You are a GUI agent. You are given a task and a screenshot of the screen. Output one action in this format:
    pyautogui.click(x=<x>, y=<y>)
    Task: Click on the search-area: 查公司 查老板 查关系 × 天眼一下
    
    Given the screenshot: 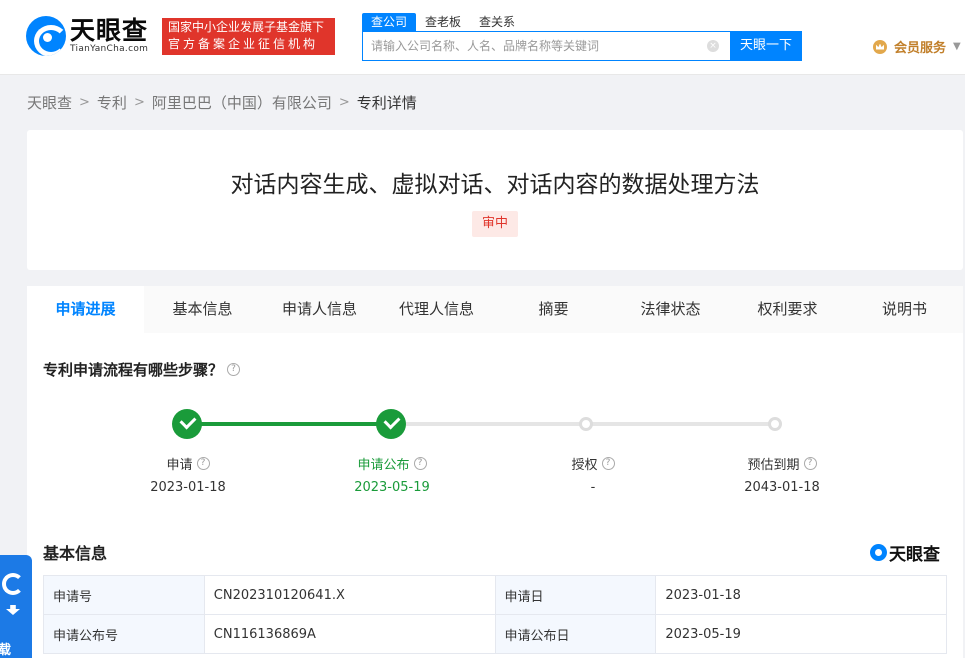 What is the action you would take?
    pyautogui.click(x=582, y=37)
    